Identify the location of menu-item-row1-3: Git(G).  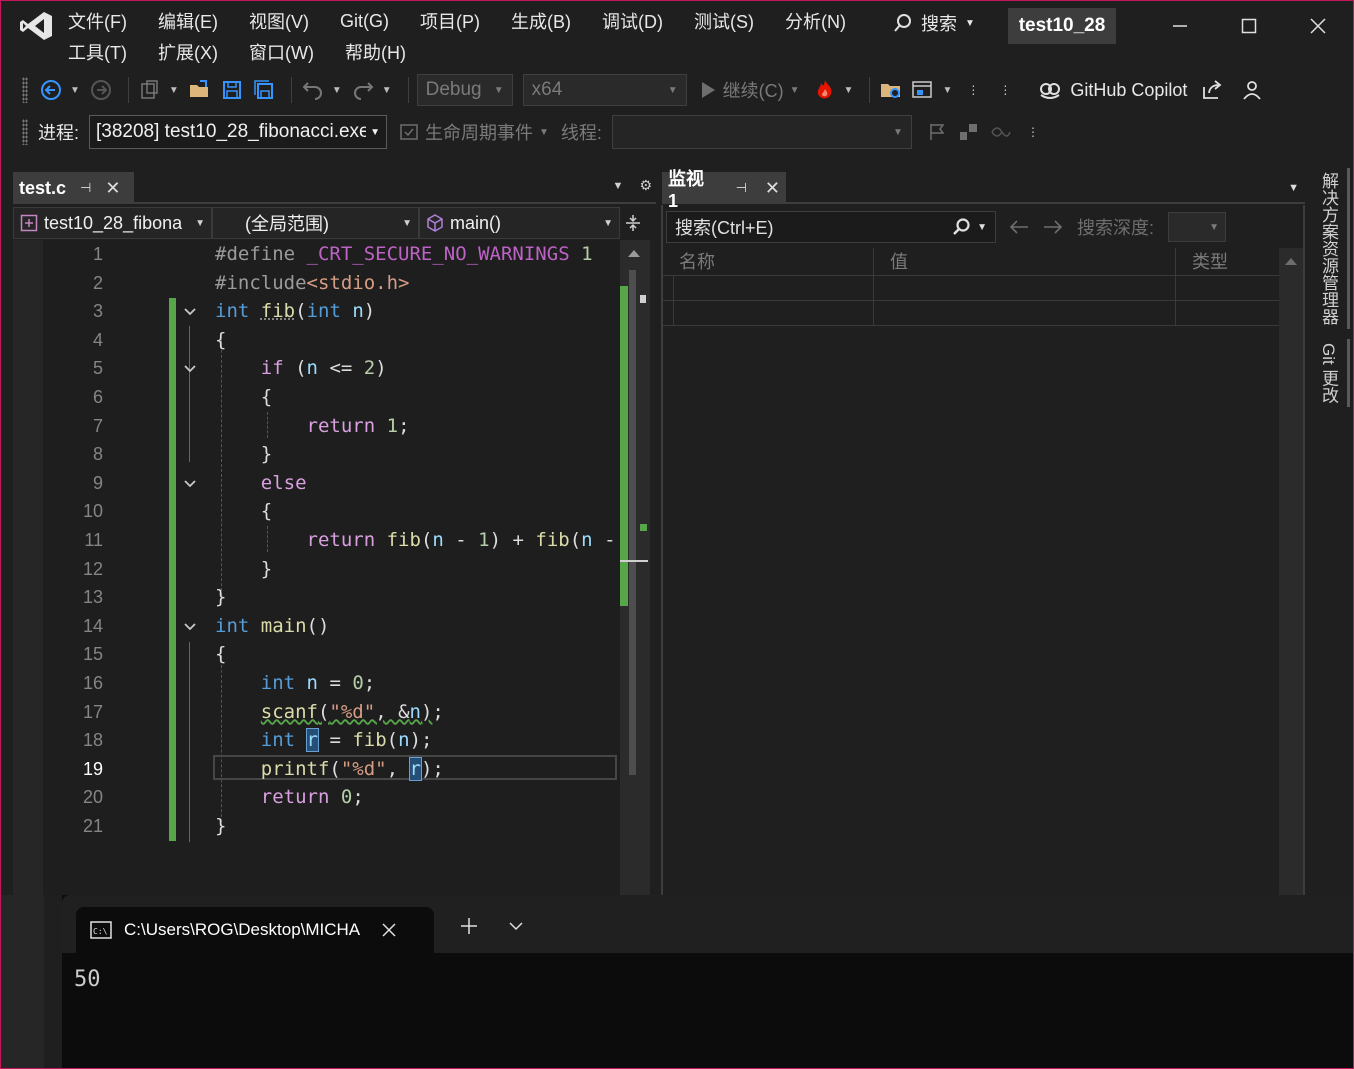
(372, 21).